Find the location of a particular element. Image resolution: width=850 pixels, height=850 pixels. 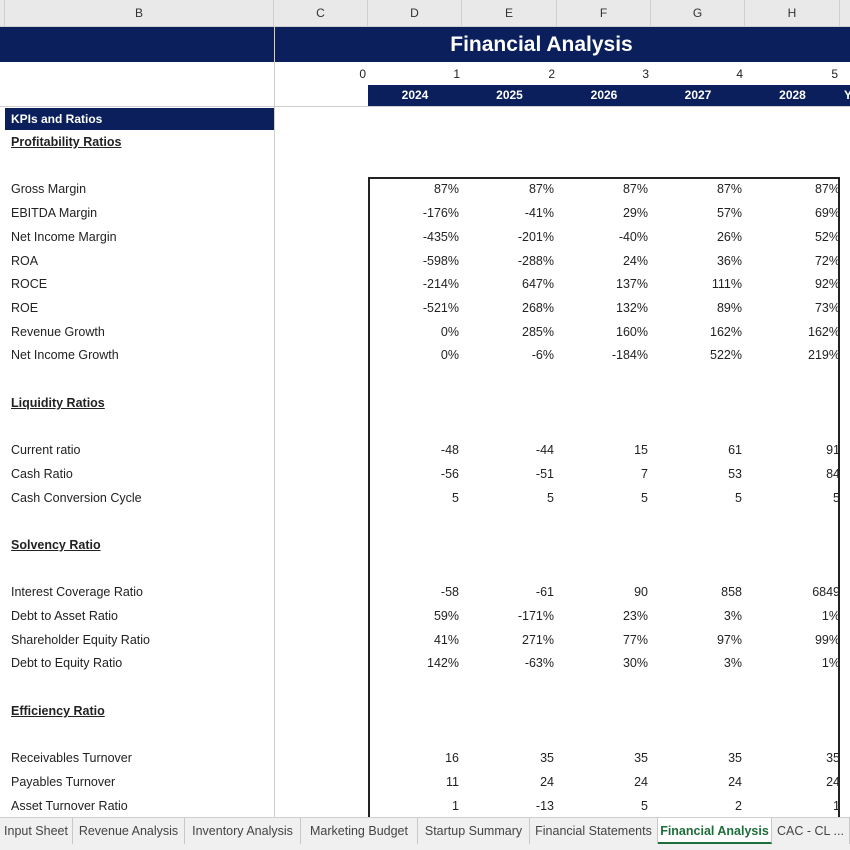

value-cell: -44 is located at coordinates (509, 450).